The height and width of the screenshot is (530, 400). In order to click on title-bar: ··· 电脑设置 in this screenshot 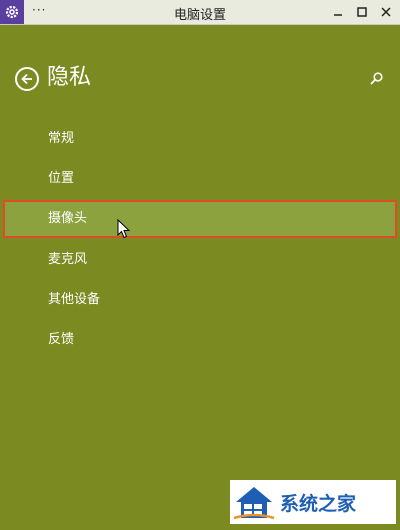, I will do `click(200, 12)`.